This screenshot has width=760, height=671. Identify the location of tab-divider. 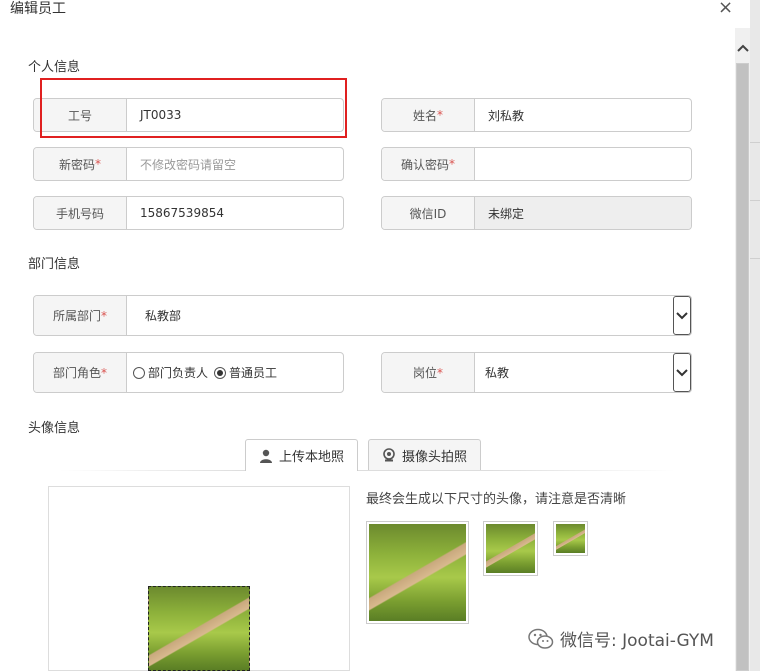
(367, 470).